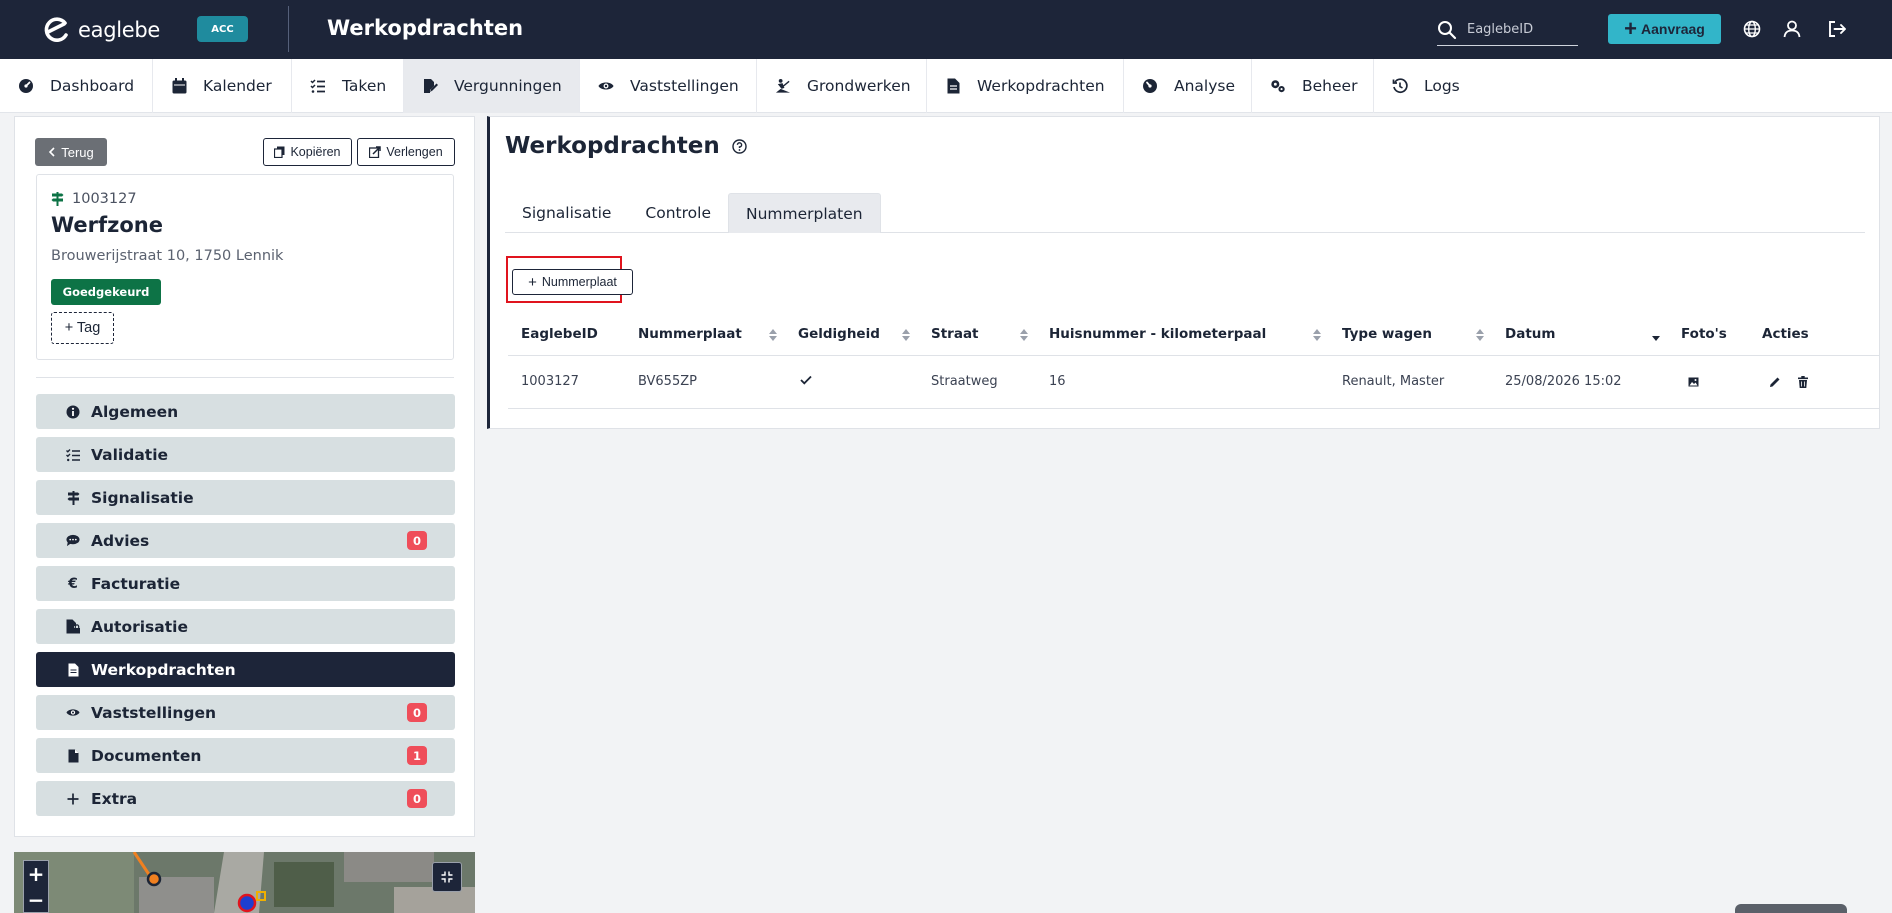  I want to click on column-header-validity: Geldigheid, so click(851, 335).